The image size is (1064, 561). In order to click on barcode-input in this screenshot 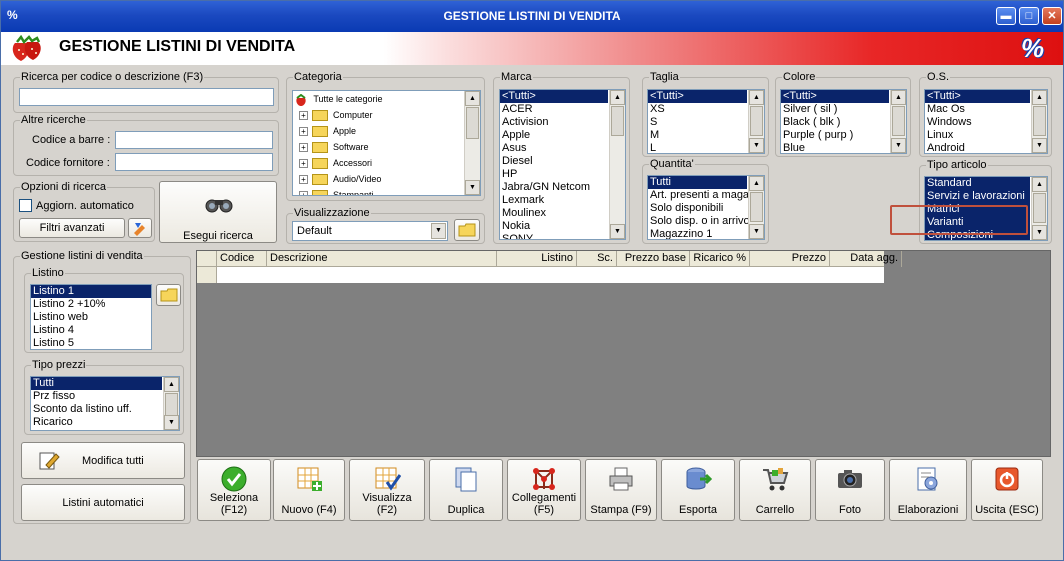, I will do `click(194, 140)`.